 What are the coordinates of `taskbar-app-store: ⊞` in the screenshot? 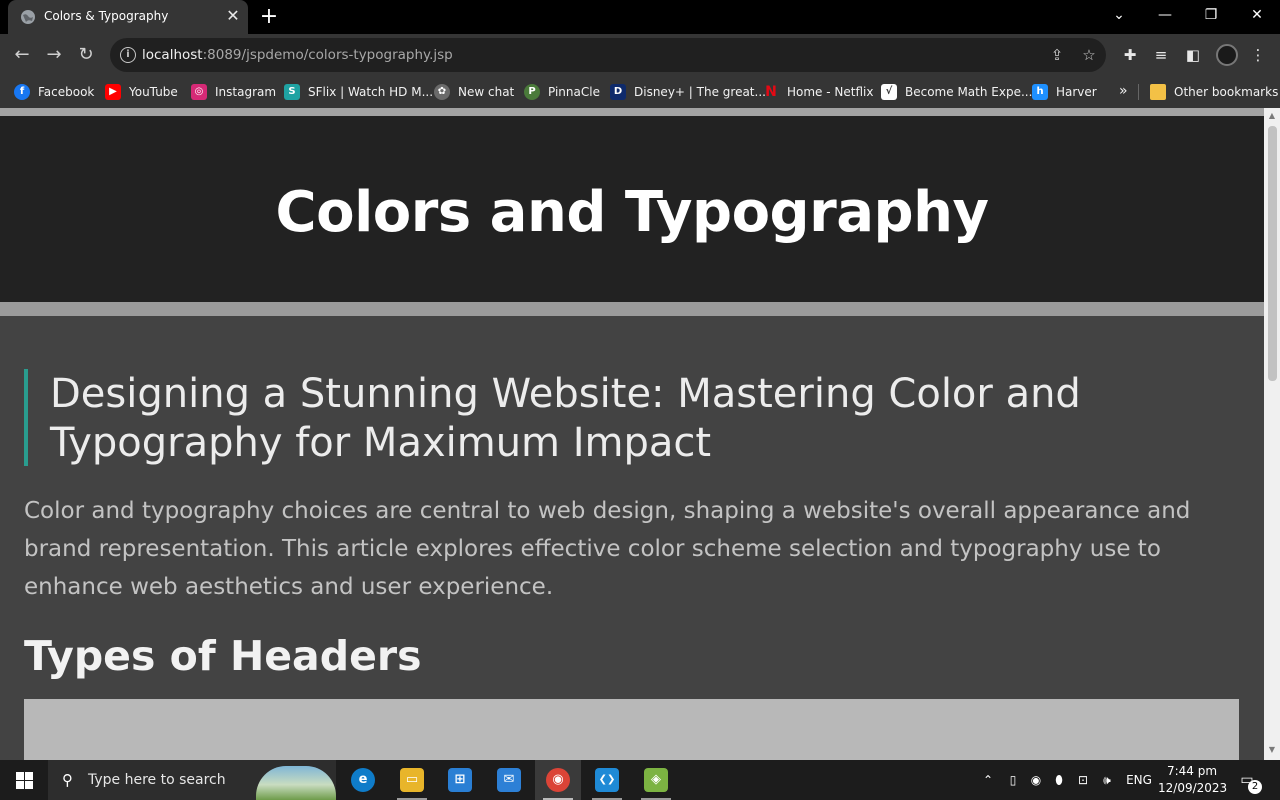 It's located at (460, 780).